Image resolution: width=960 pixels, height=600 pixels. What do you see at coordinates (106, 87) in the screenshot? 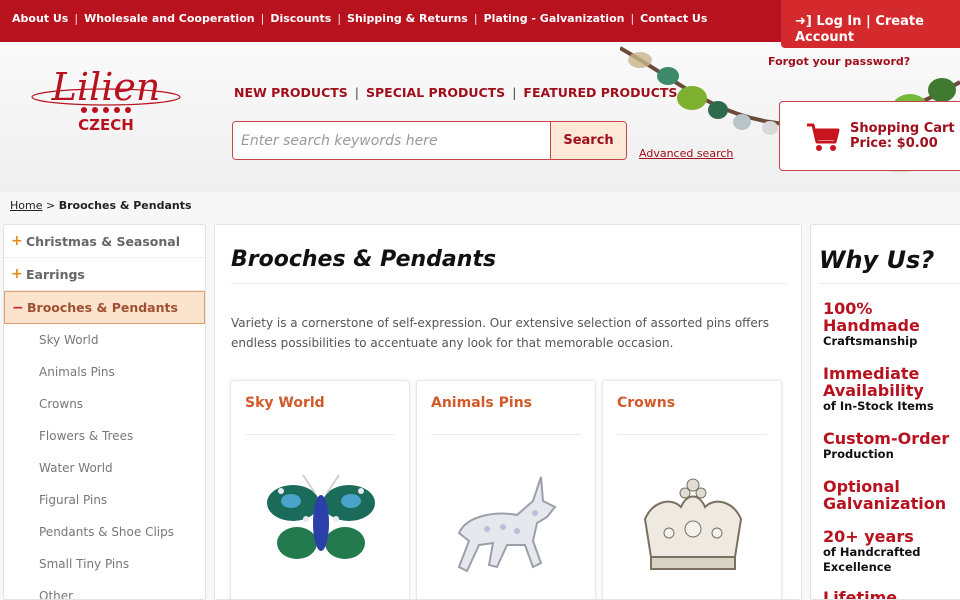
I see `svg-text: Lilien` at bounding box center [106, 87].